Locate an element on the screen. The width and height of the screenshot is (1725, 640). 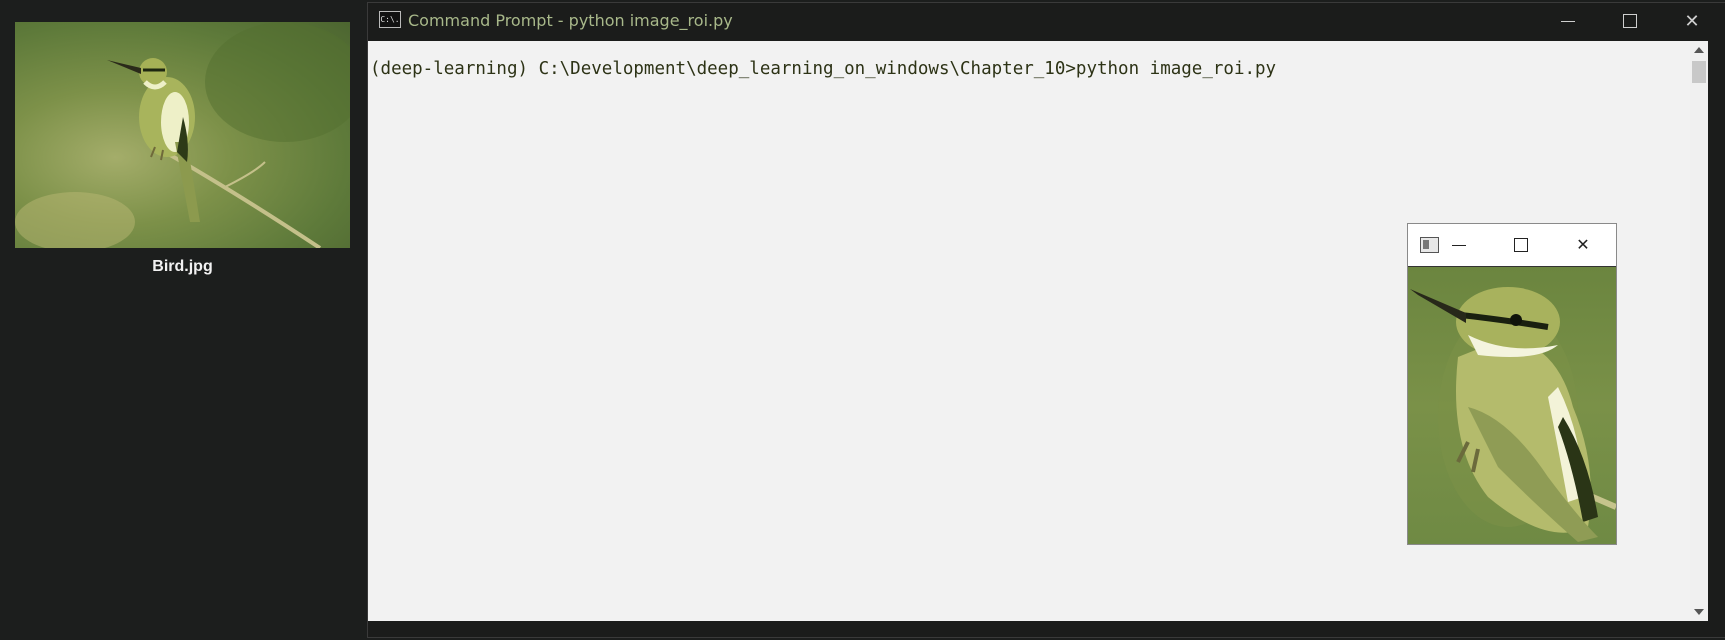
window-app-icon is located at coordinates (1429, 245).